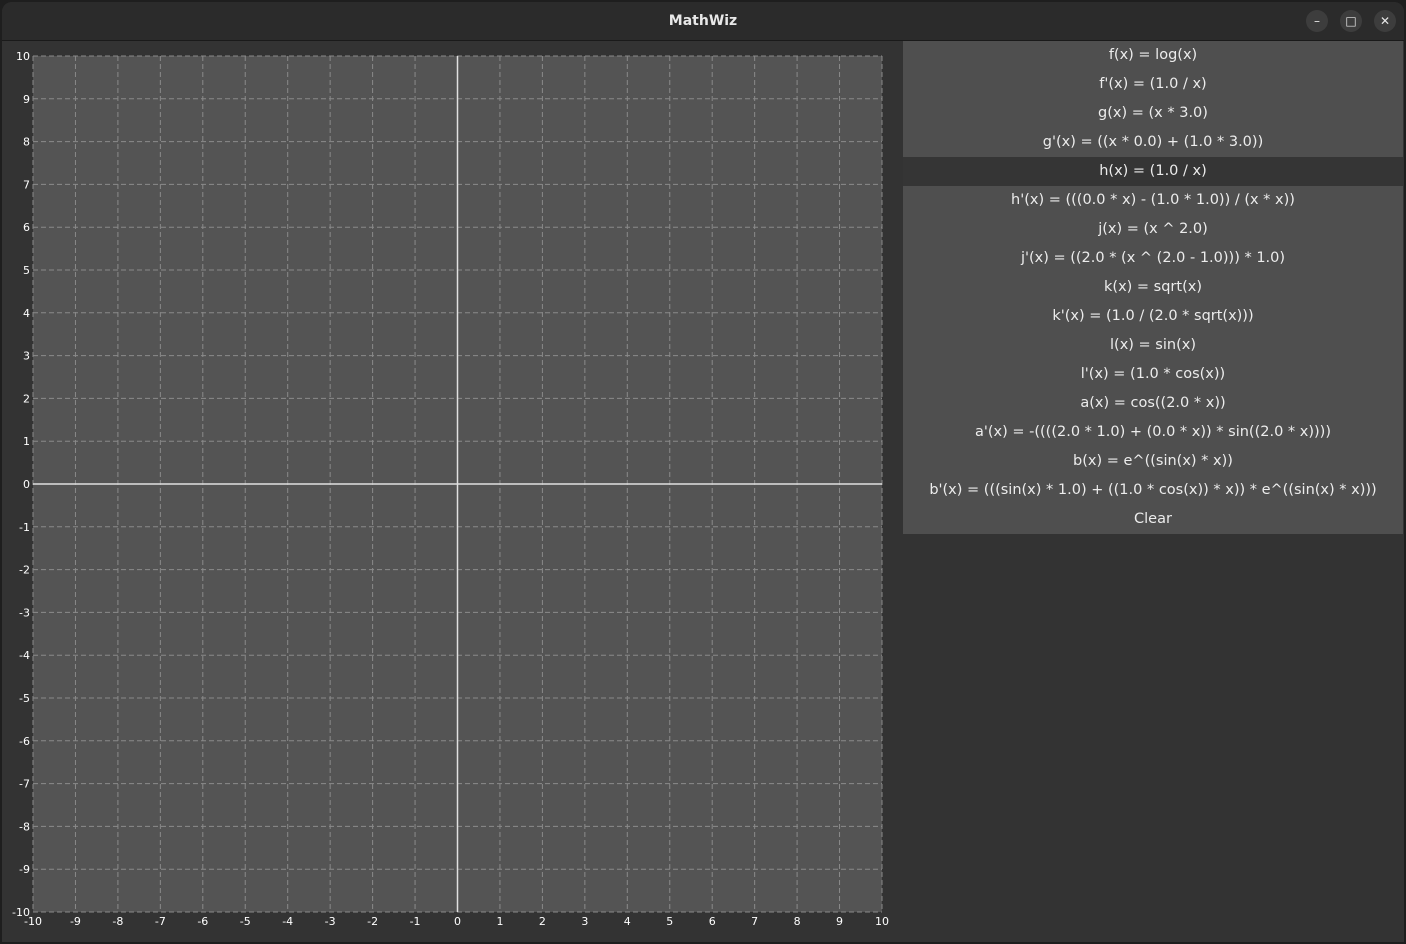 This screenshot has width=1406, height=944. Describe the element at coordinates (24, 741) in the screenshot. I see `y-tick-label: -6` at that location.